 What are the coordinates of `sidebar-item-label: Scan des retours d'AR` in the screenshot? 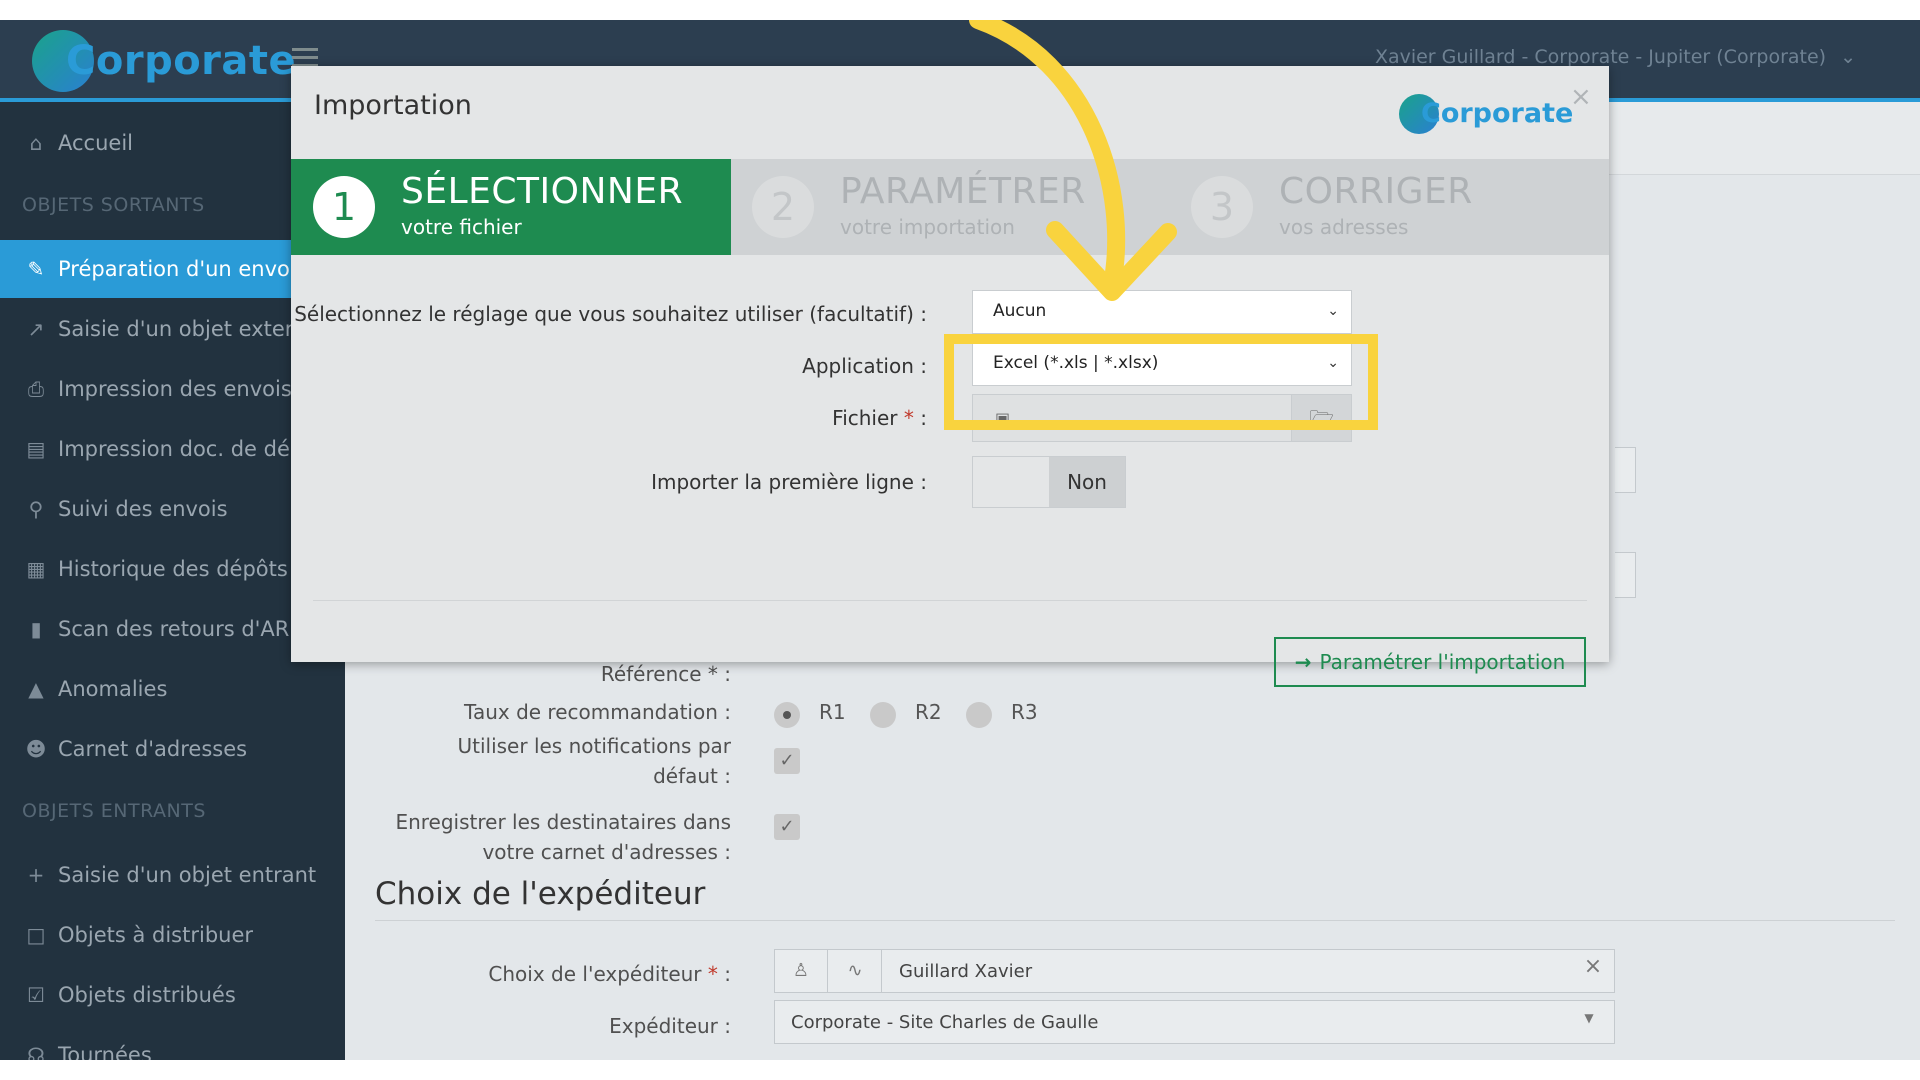 It's located at (174, 629).